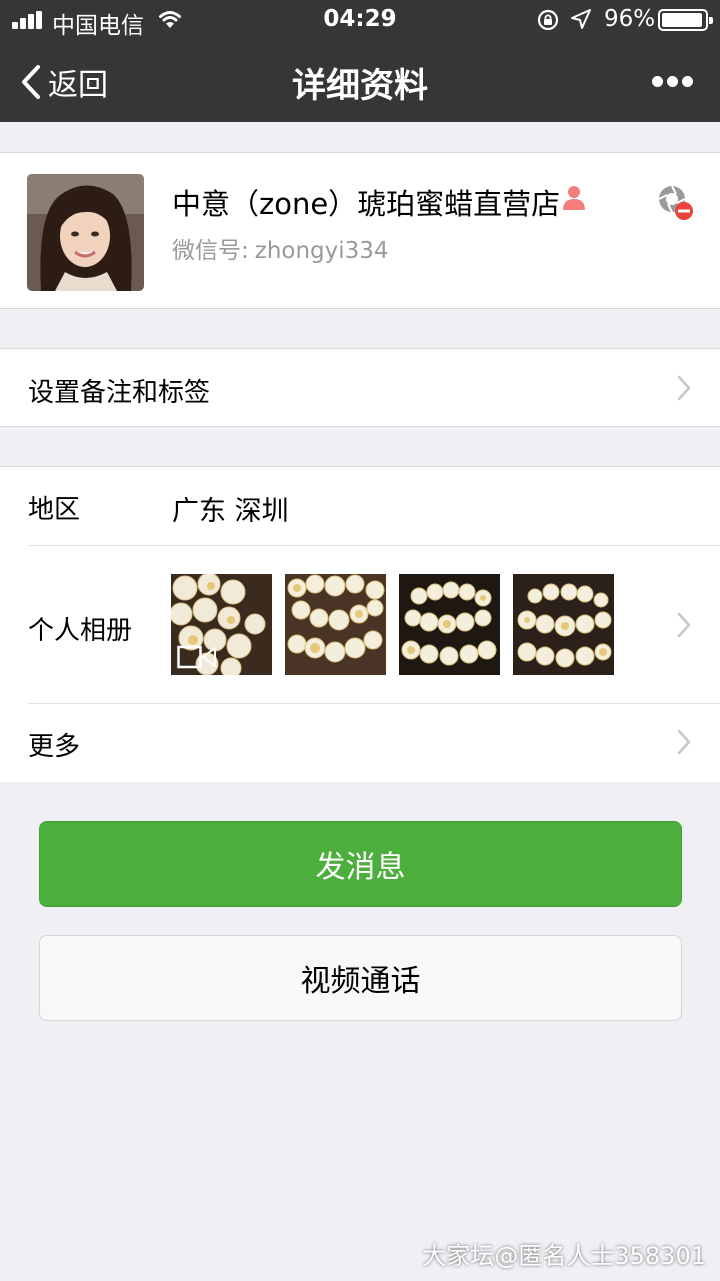 This screenshot has height=1281, width=720. Describe the element at coordinates (360, 86) in the screenshot. I see `page-title: 详细资料` at that location.